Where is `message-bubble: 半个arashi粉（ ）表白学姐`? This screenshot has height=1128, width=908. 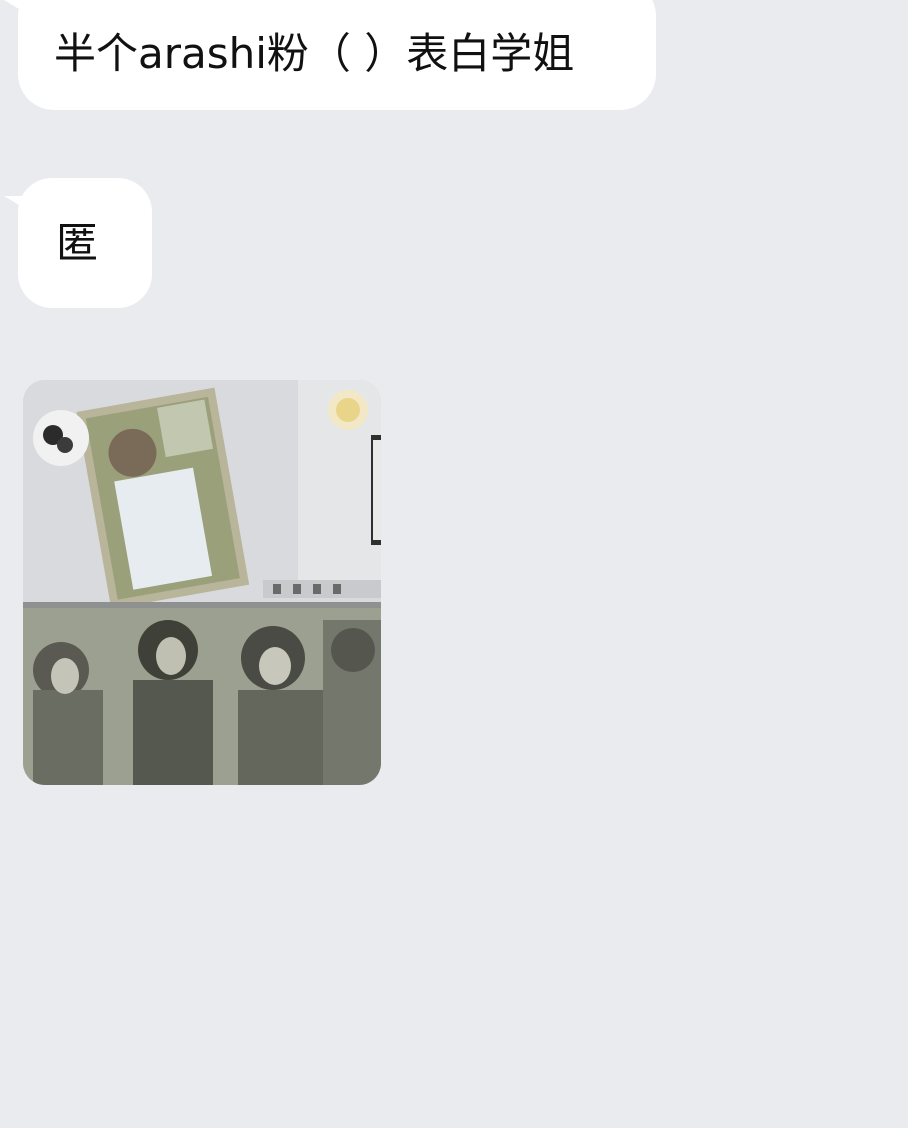 message-bubble: 半个arashi粉（ ）表白学姐 is located at coordinates (337, 55).